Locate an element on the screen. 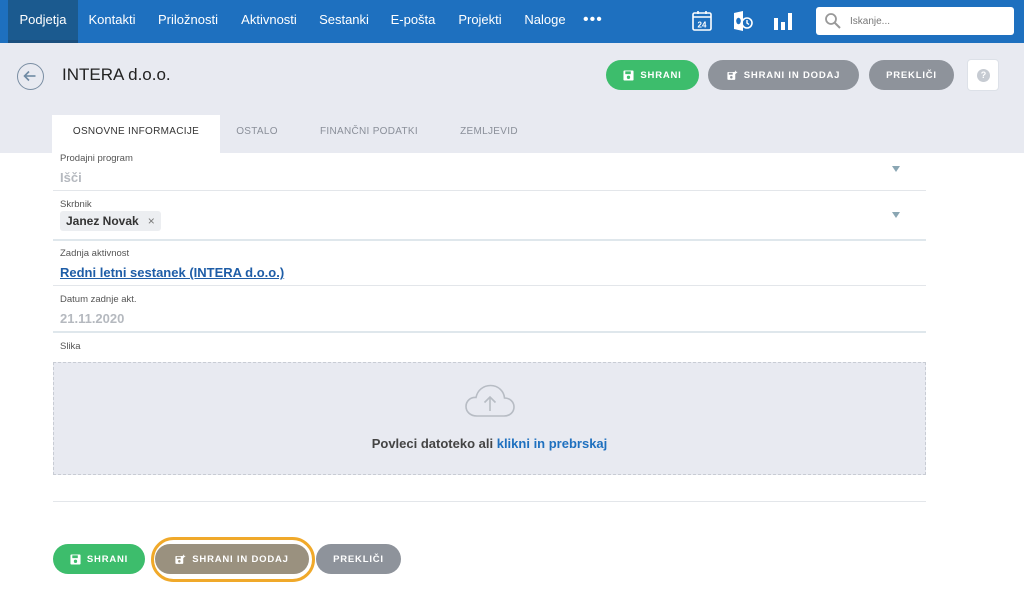  dropzone-instruction: Povleci datoteko ali is located at coordinates (432, 443).